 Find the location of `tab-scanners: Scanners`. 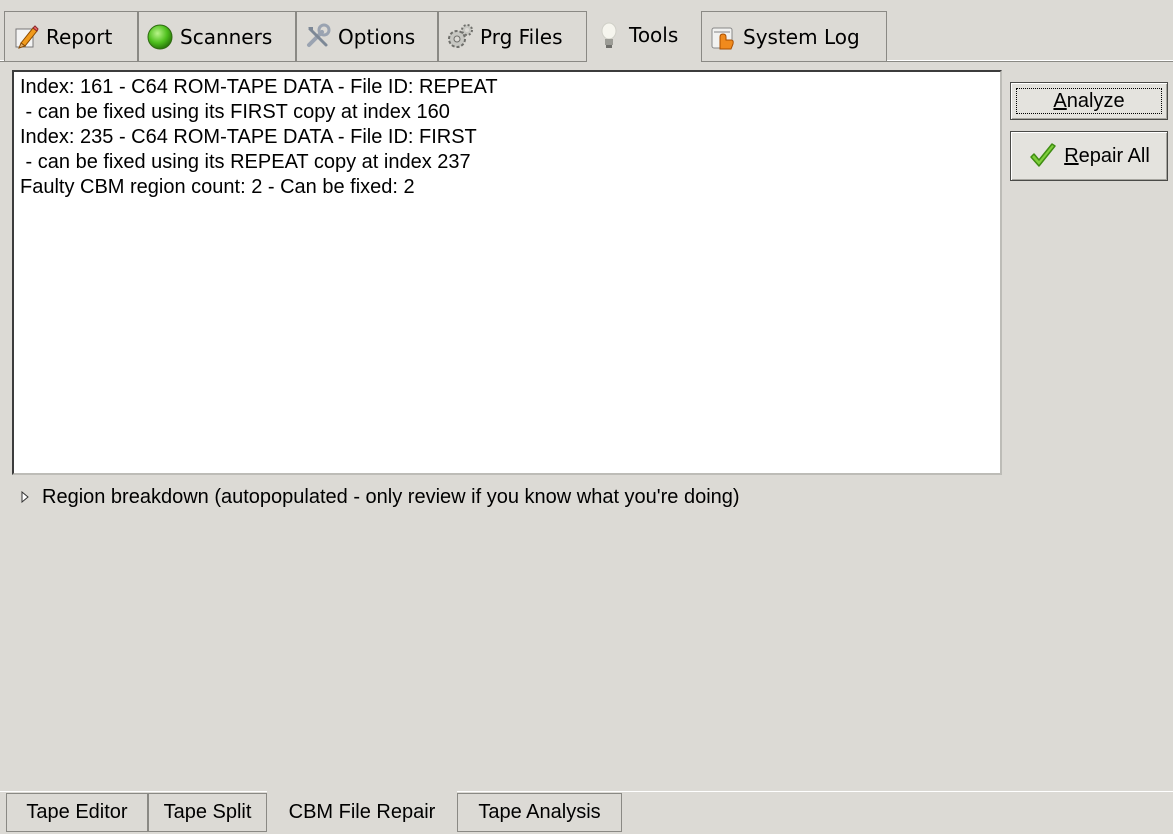

tab-scanners: Scanners is located at coordinates (217, 36).